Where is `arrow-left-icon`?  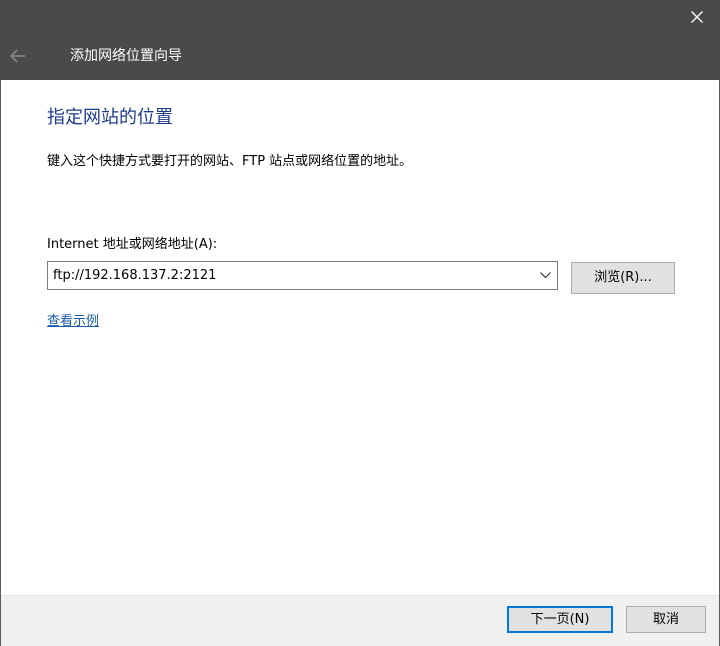
arrow-left-icon is located at coordinates (17, 56).